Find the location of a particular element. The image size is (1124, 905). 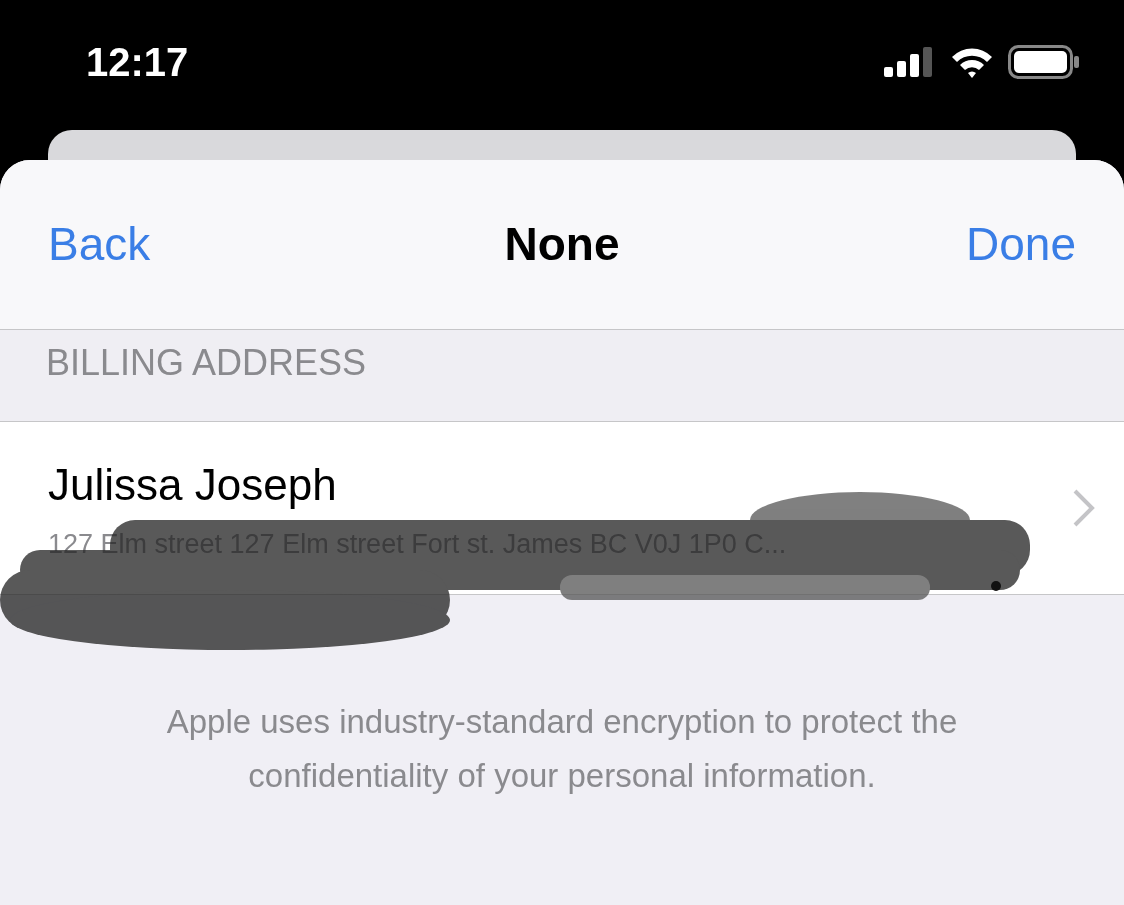

nav-title: None is located at coordinates (562, 244).